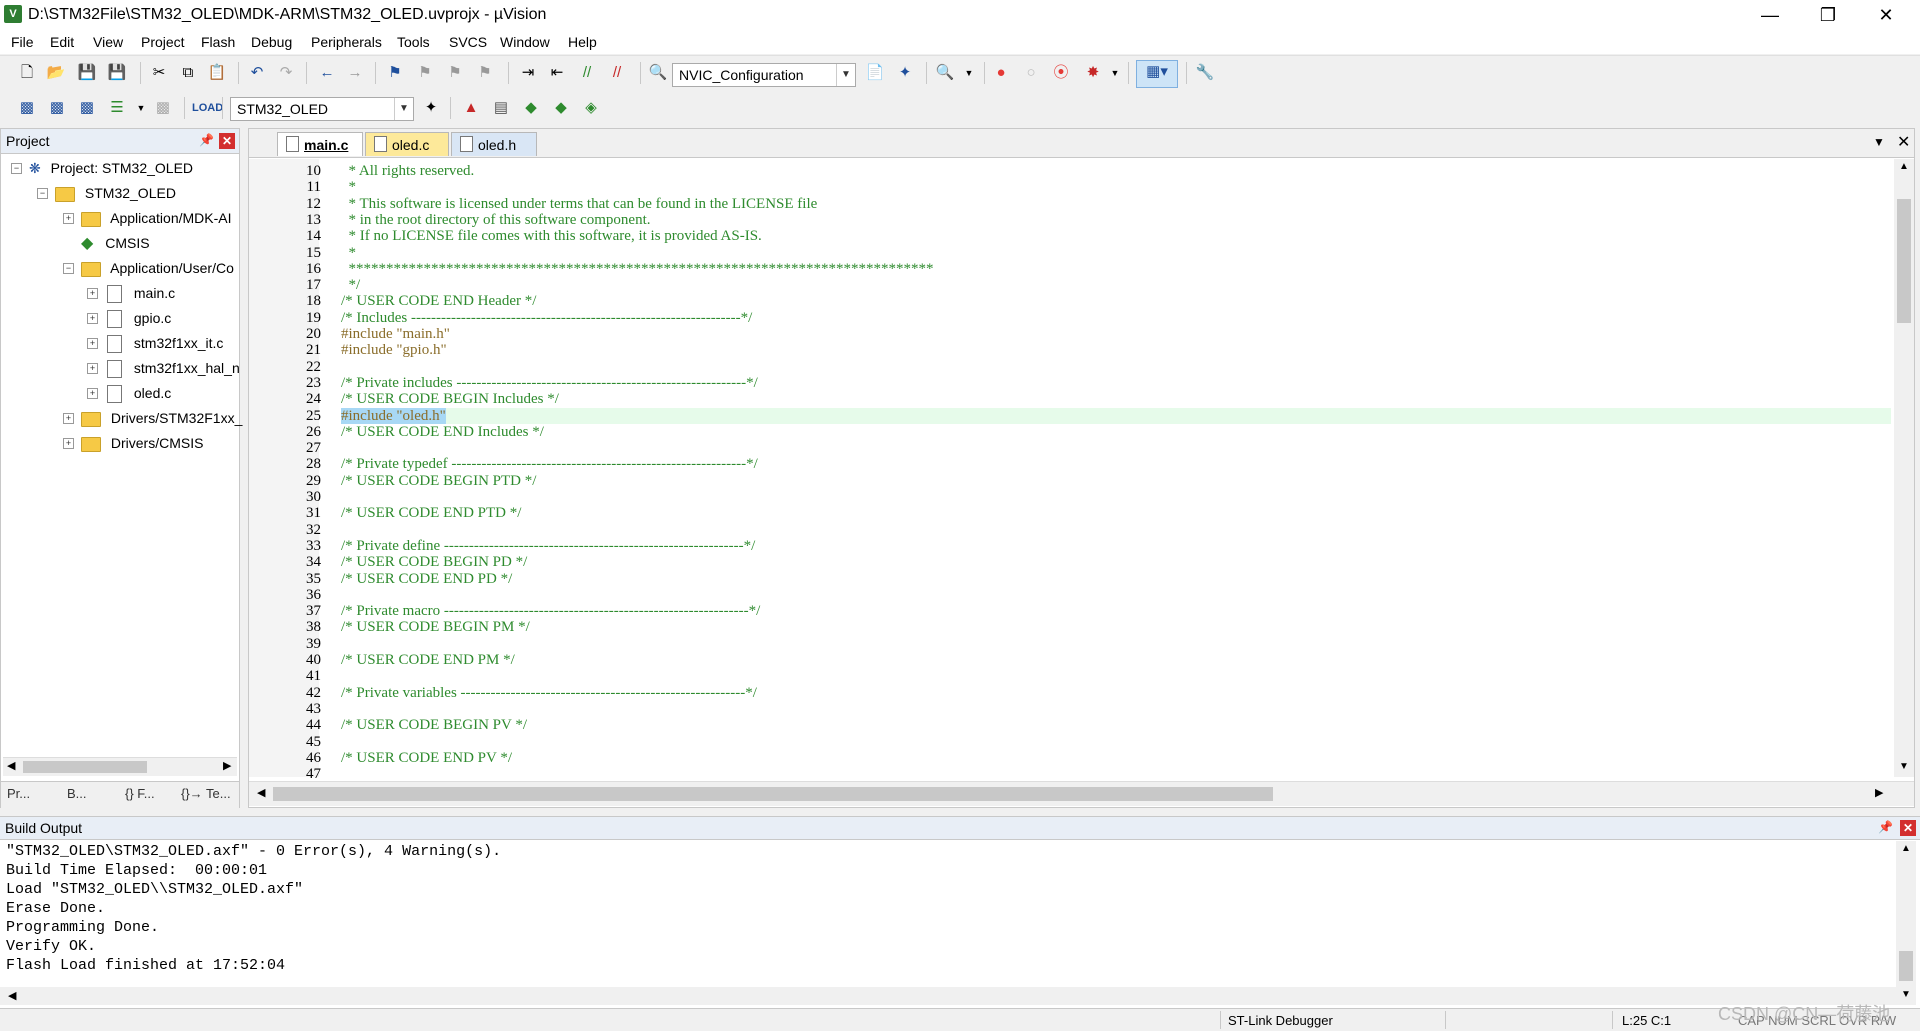  Describe the element at coordinates (485, 73) in the screenshot. I see `clear-bookmarks-icon: ⚑` at that location.